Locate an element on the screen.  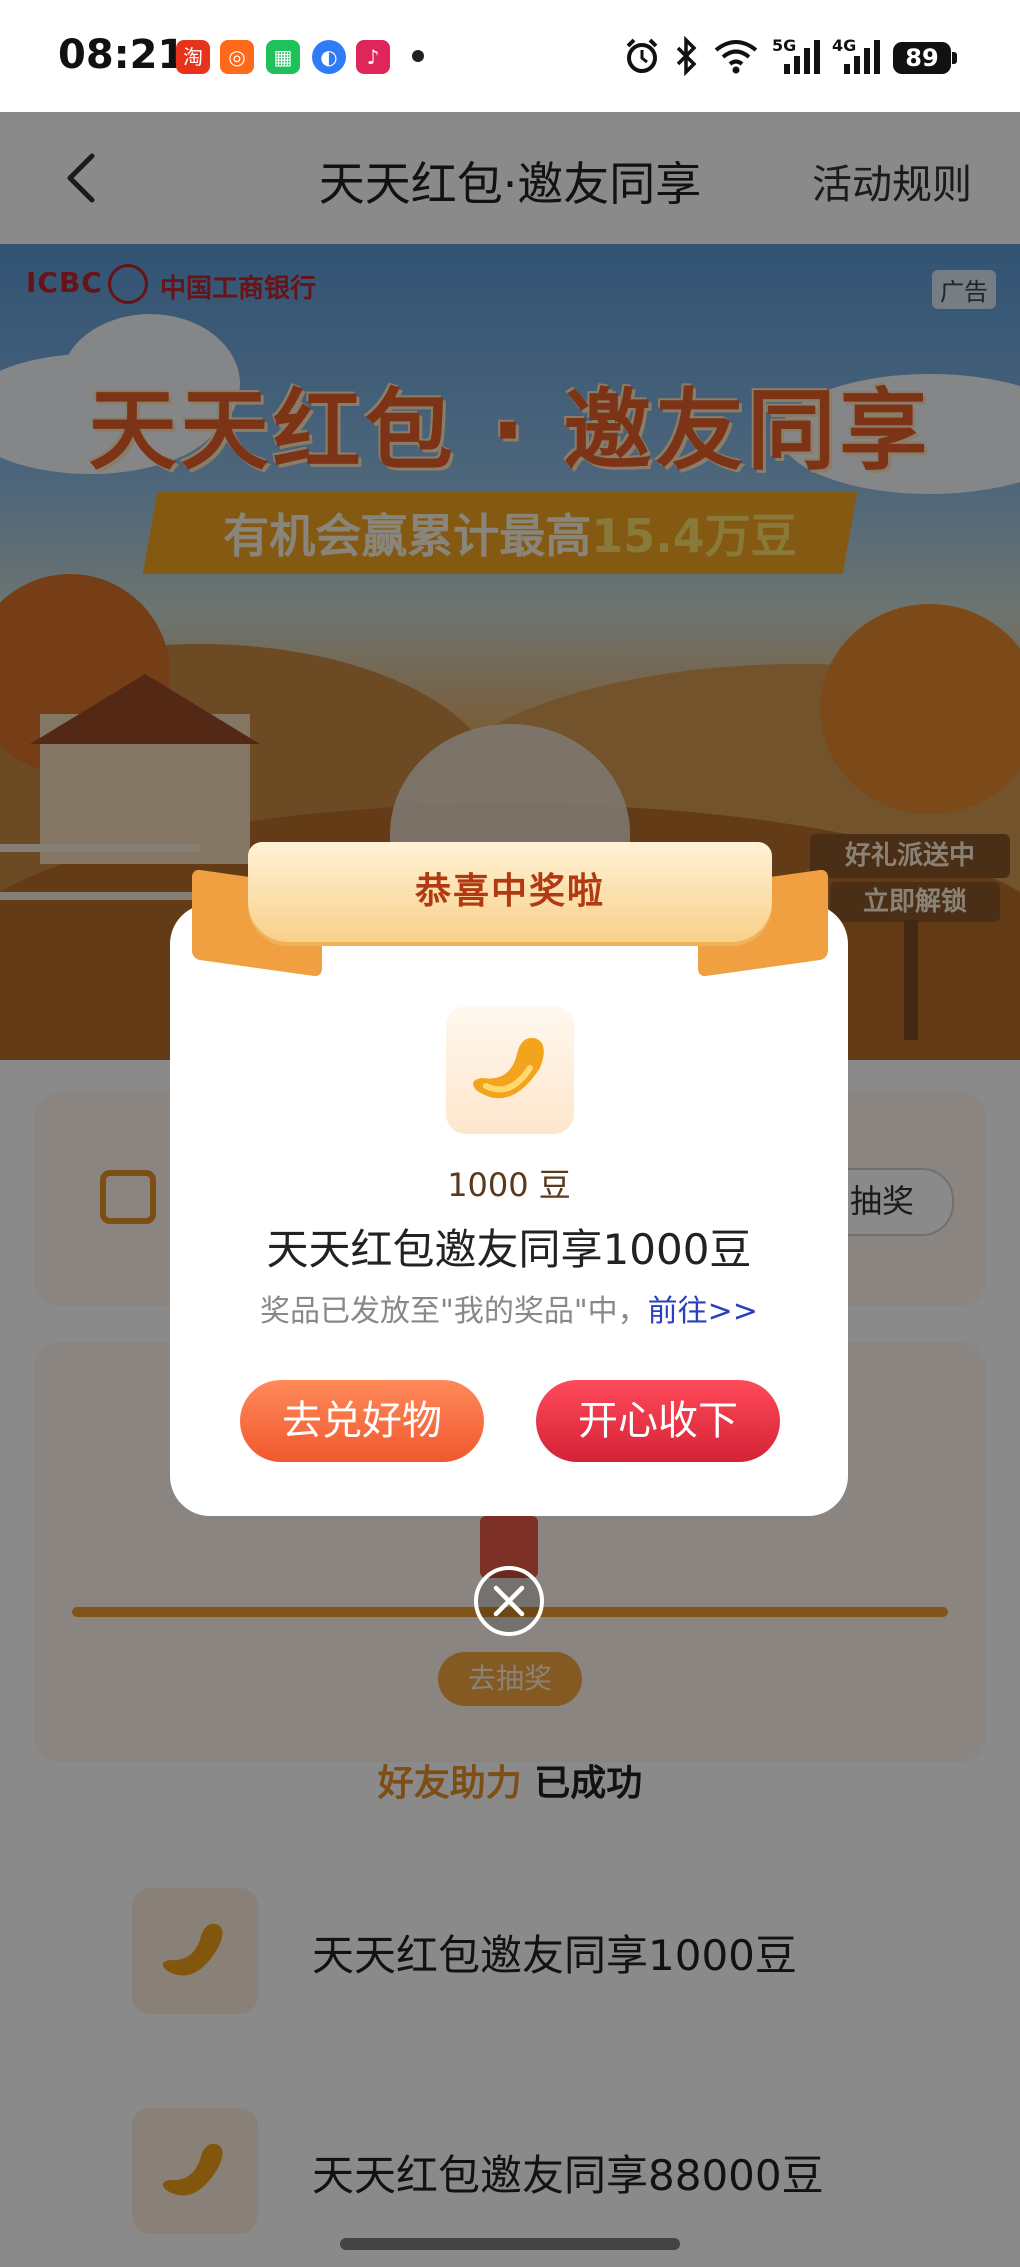
my-prizes-link: 前往>> is located at coordinates (703, 1311).